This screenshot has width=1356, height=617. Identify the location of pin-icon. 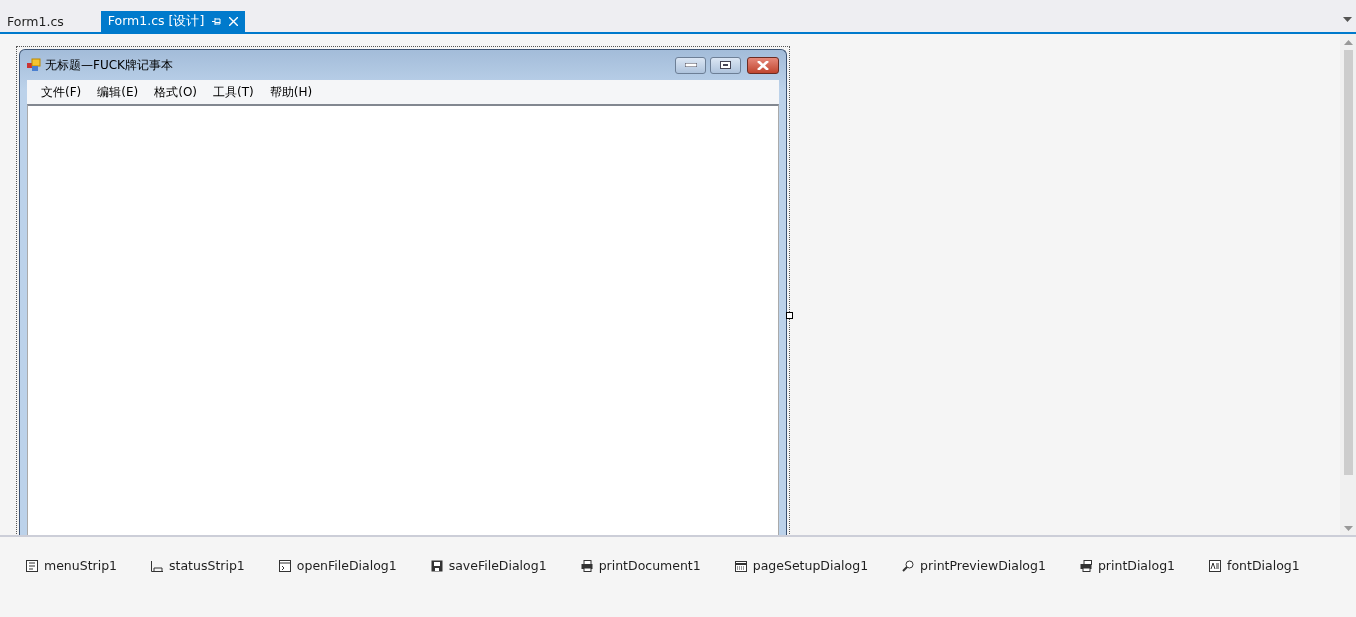
(217, 21).